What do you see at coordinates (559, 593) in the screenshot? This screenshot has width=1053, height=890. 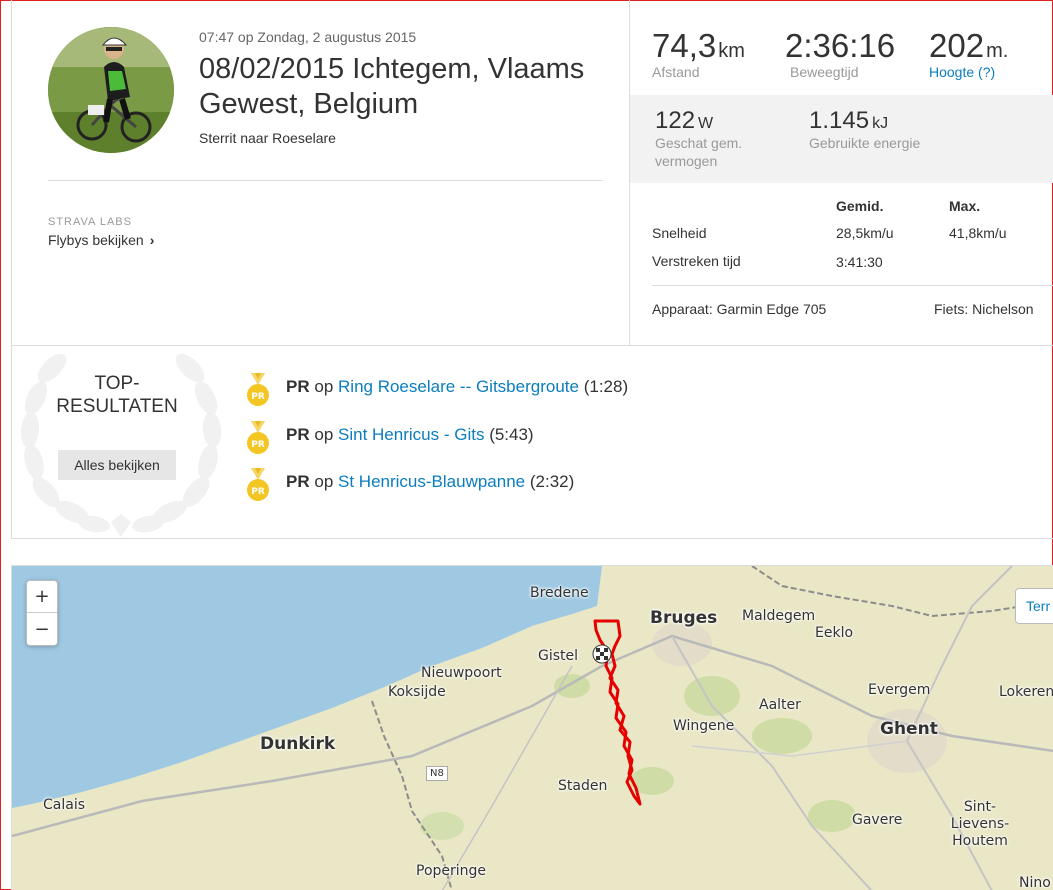 I see `map-label: Bredene` at bounding box center [559, 593].